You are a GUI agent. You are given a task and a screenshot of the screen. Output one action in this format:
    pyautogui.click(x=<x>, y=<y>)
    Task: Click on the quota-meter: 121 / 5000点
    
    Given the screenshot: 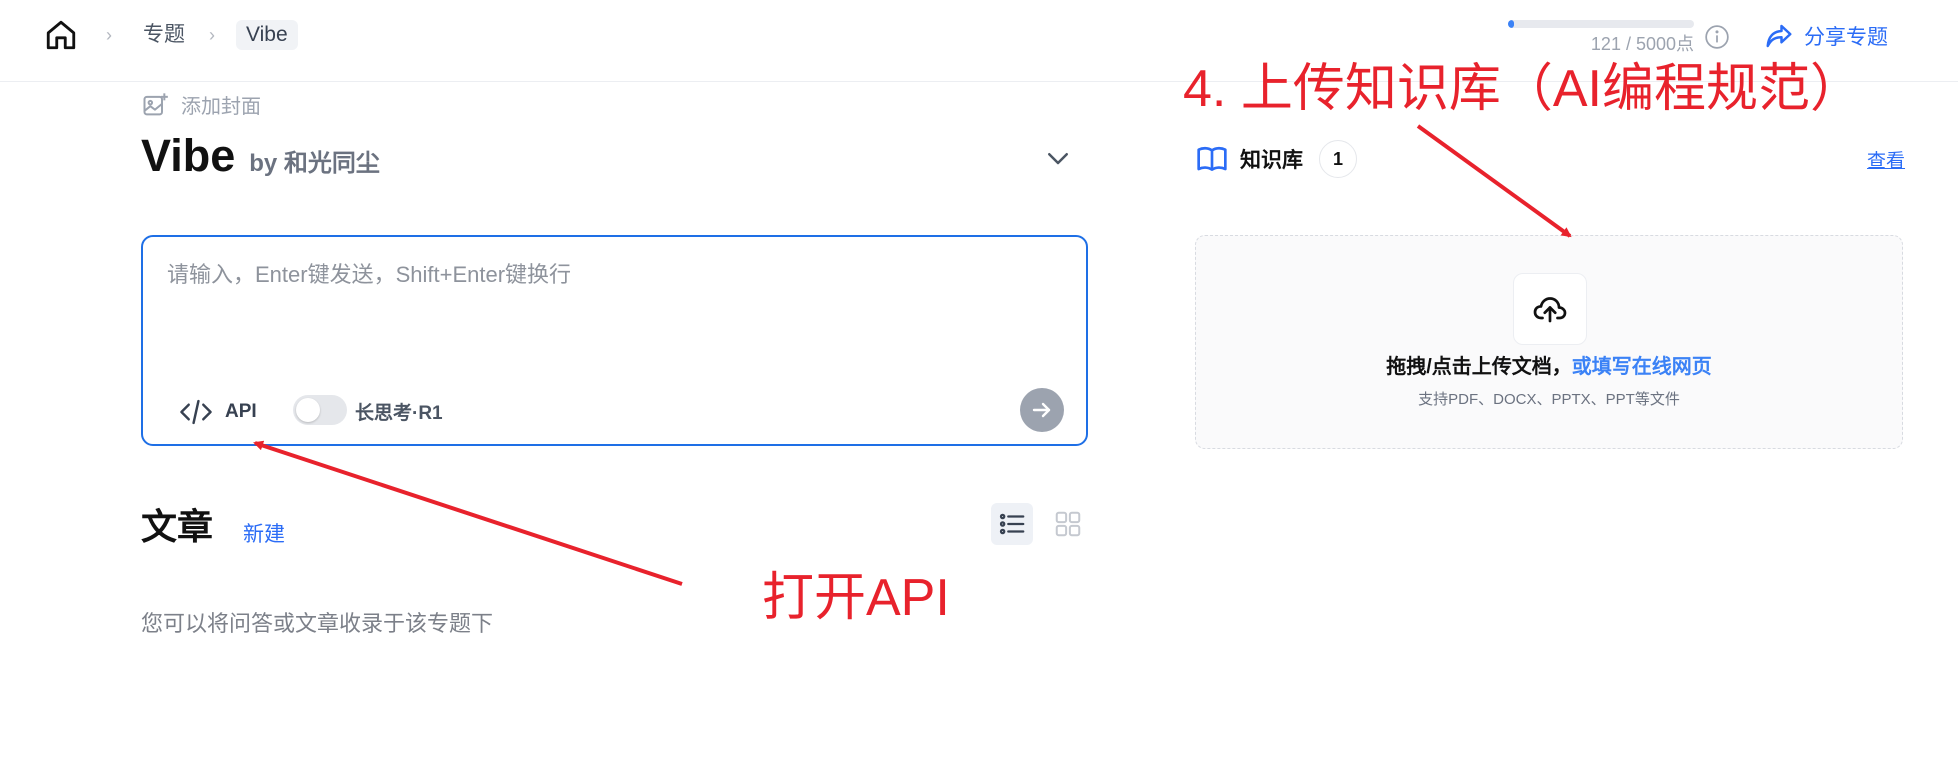 What is the action you would take?
    pyautogui.click(x=1601, y=36)
    